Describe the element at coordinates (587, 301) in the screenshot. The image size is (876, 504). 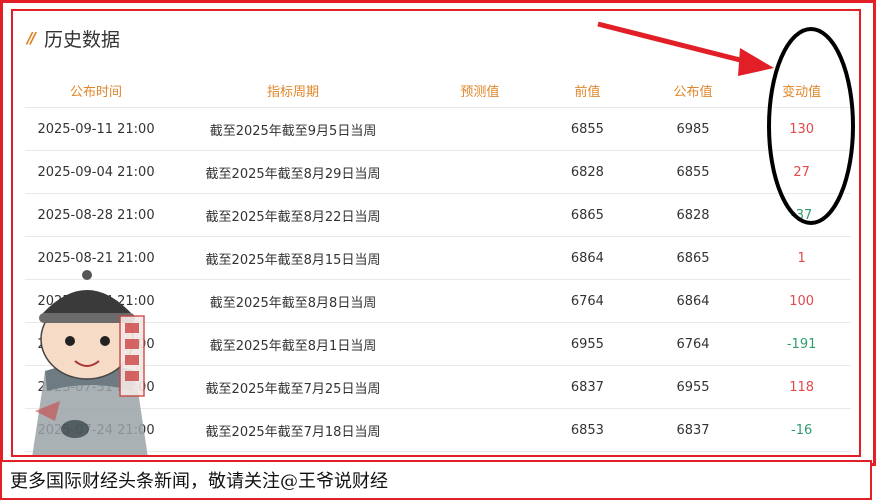
I see `cell-previous: 6764` at that location.